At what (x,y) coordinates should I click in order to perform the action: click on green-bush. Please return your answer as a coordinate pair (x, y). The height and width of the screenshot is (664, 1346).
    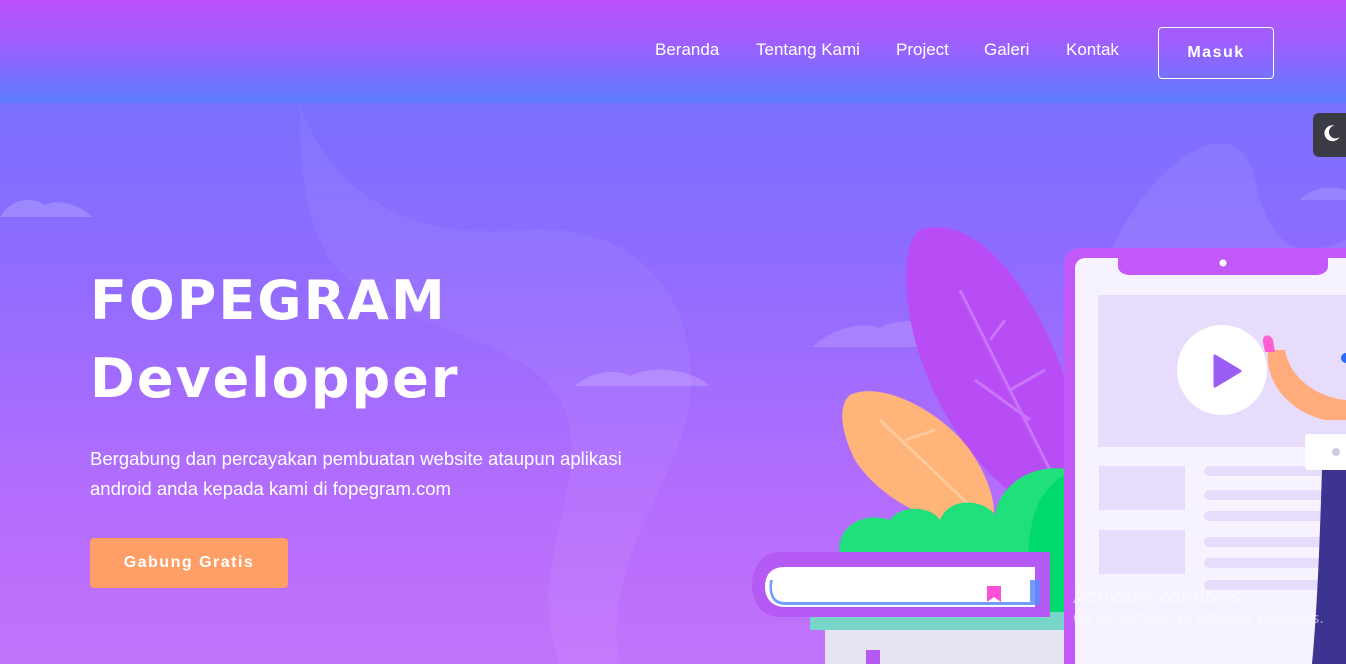
    Looking at the image, I should click on (954, 539).